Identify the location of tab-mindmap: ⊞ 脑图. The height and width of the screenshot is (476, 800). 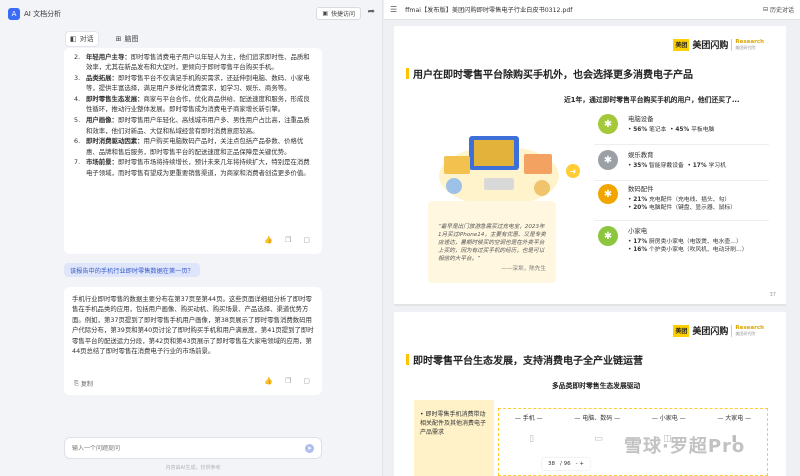
(127, 39).